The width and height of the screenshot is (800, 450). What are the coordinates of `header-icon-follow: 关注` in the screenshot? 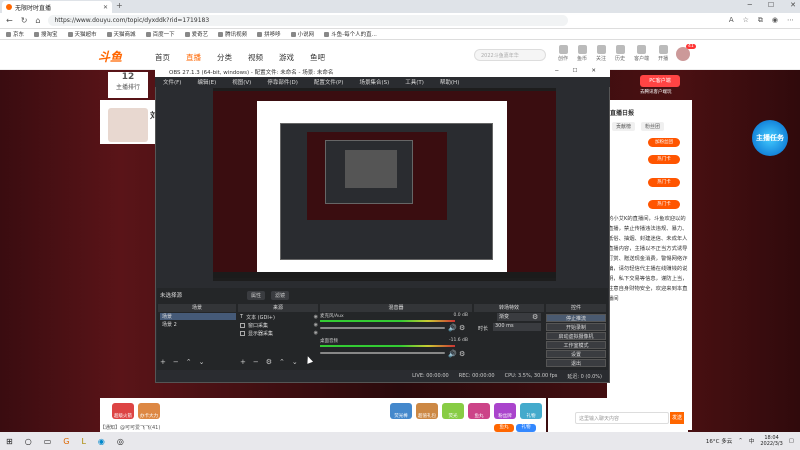 It's located at (601, 53).